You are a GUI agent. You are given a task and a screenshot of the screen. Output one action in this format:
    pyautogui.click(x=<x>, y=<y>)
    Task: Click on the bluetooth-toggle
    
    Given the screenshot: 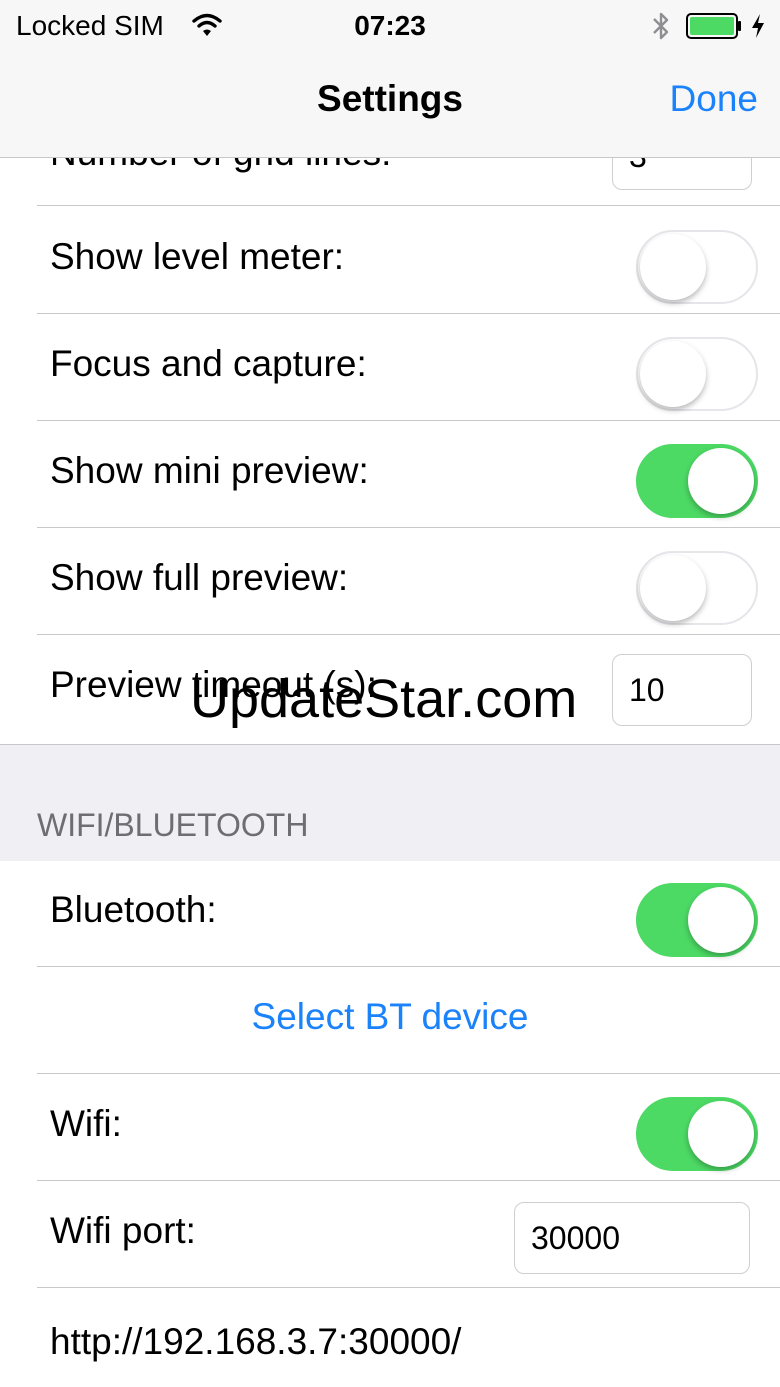 What is the action you would take?
    pyautogui.click(x=697, y=920)
    